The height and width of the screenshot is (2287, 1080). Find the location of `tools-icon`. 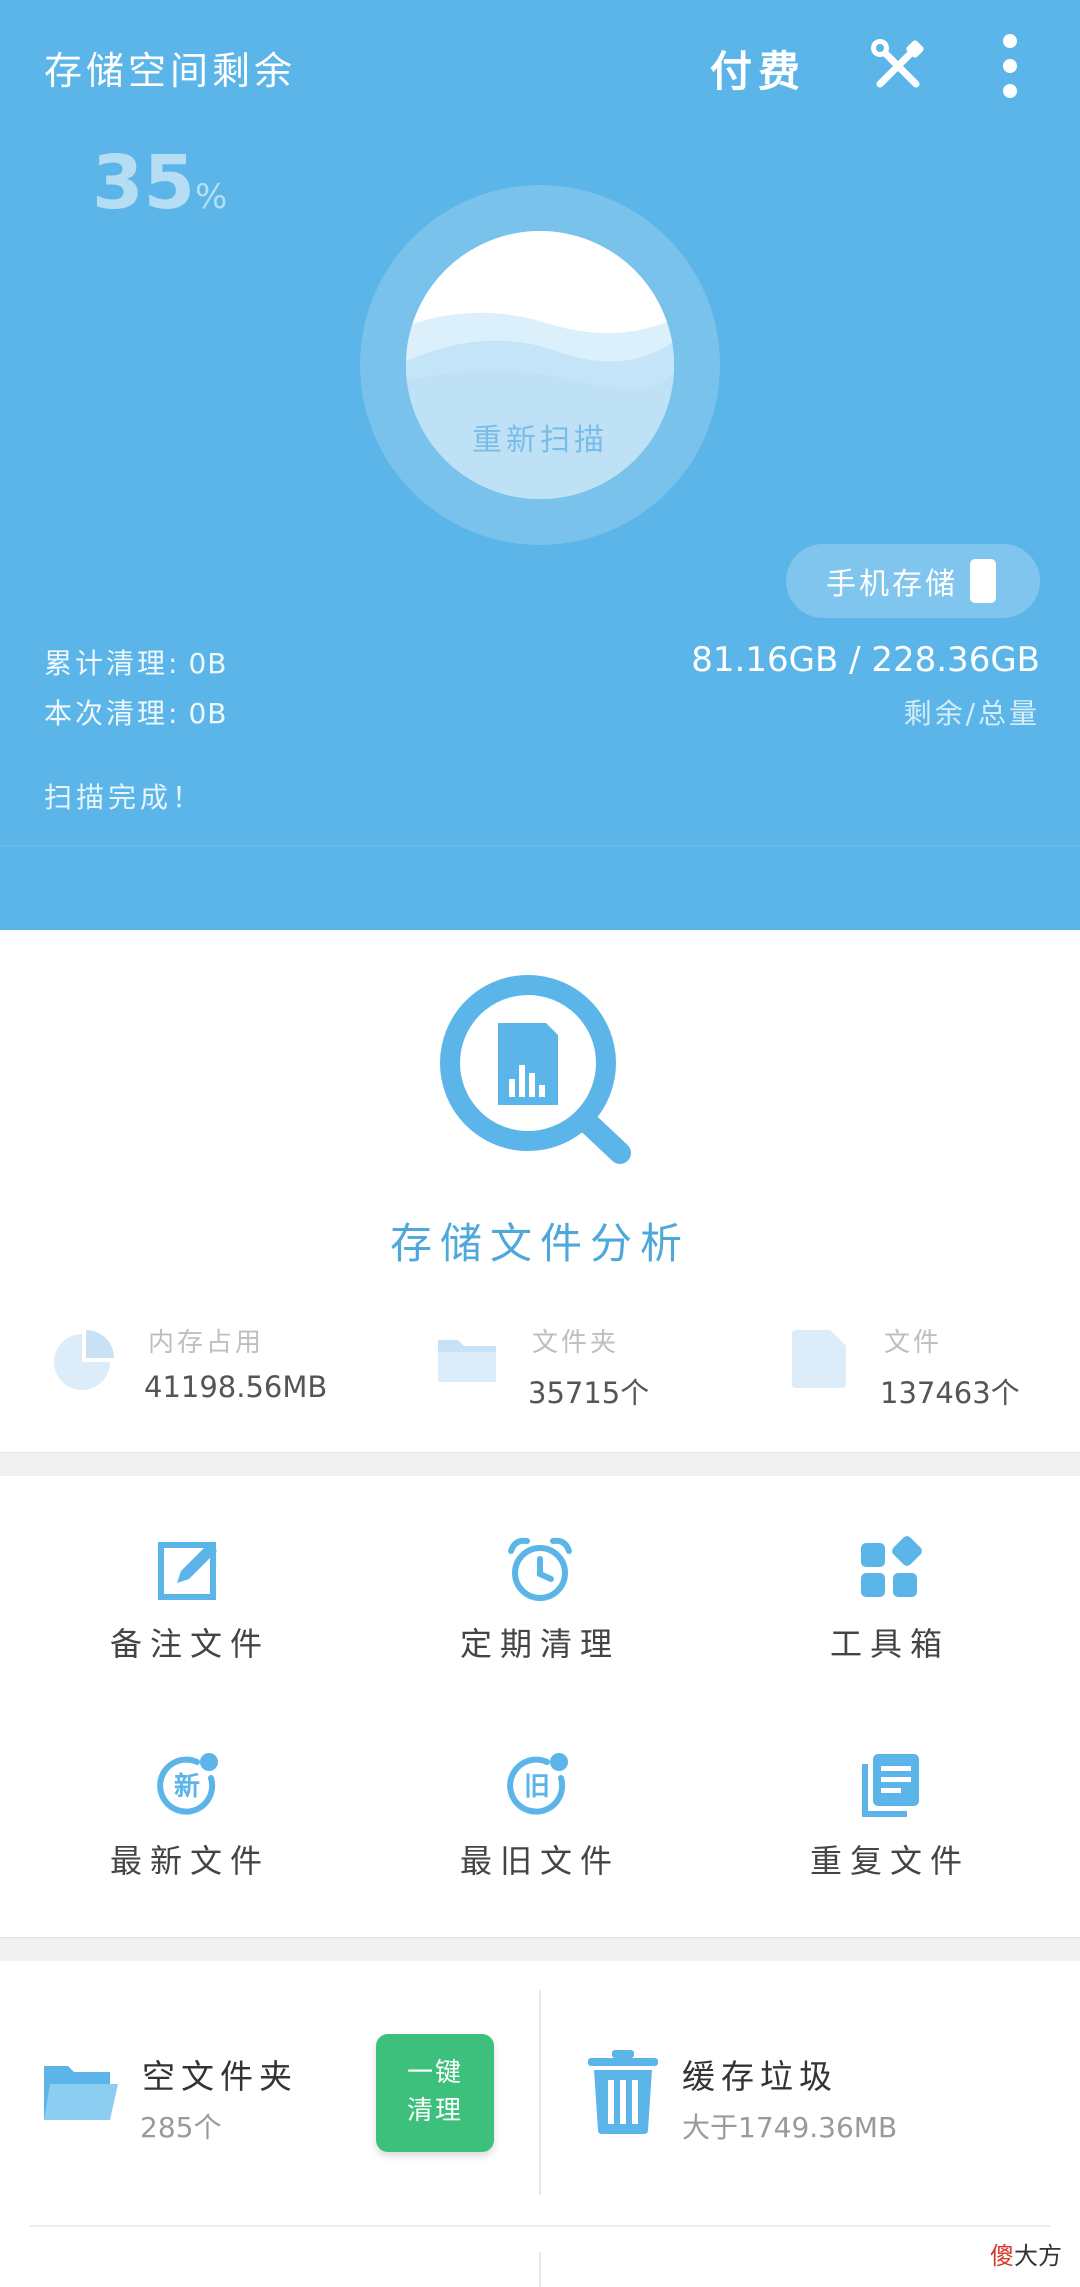

tools-icon is located at coordinates (898, 66).